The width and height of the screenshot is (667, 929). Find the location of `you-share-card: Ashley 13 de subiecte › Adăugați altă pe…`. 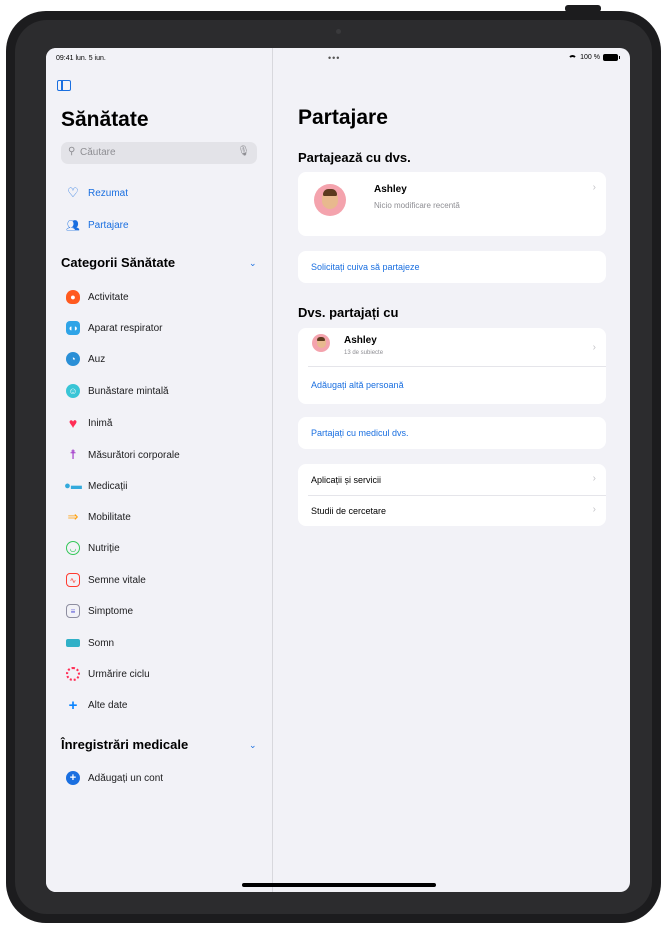

you-share-card: Ashley 13 de subiecte › Adăugați altă pe… is located at coordinates (452, 366).